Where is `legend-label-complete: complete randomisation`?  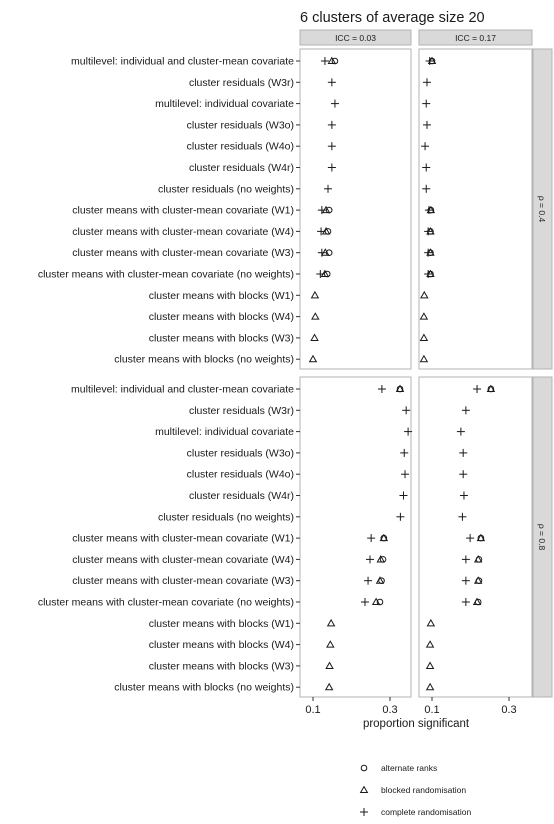
legend-label-complete: complete randomisation is located at coordinates (426, 812).